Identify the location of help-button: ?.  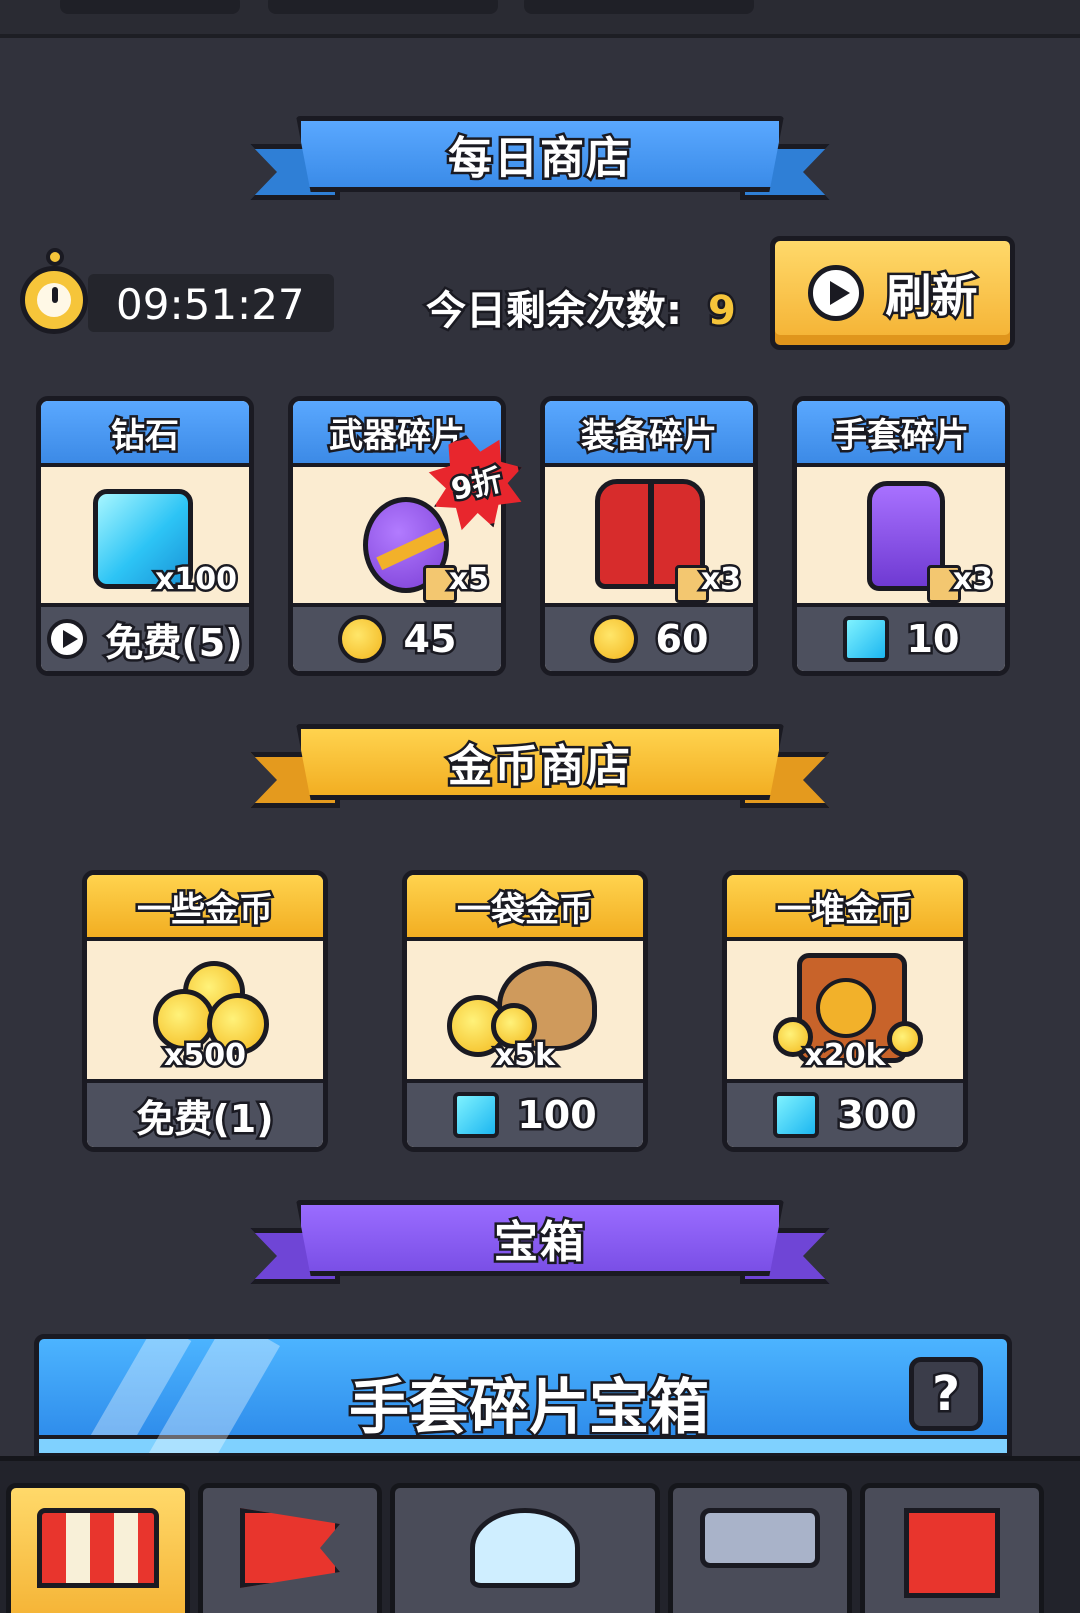
(946, 1394).